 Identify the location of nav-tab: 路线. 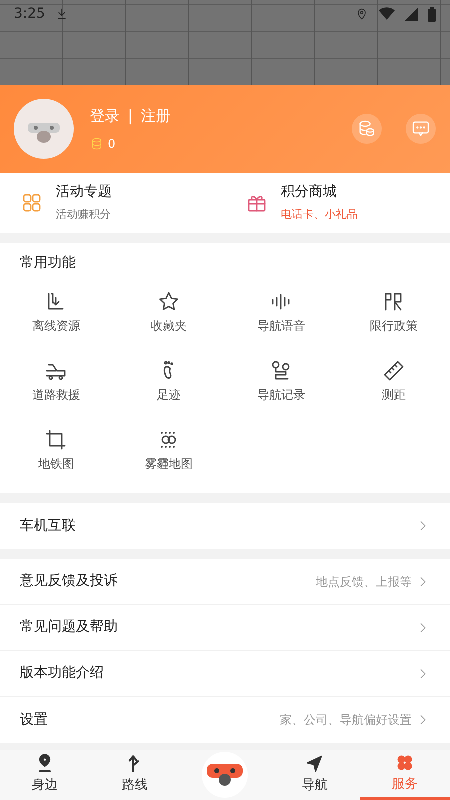
(135, 775).